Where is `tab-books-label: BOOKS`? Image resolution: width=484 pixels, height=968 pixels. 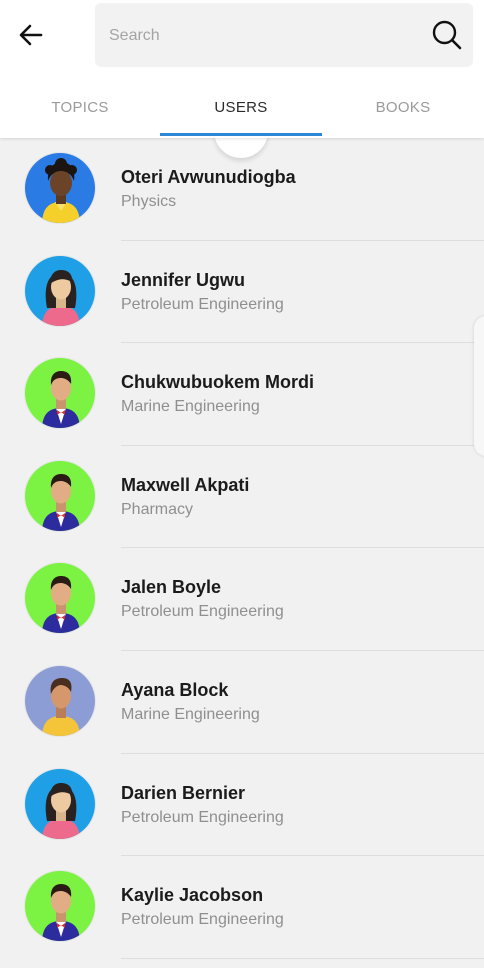 tab-books-label: BOOKS is located at coordinates (403, 107).